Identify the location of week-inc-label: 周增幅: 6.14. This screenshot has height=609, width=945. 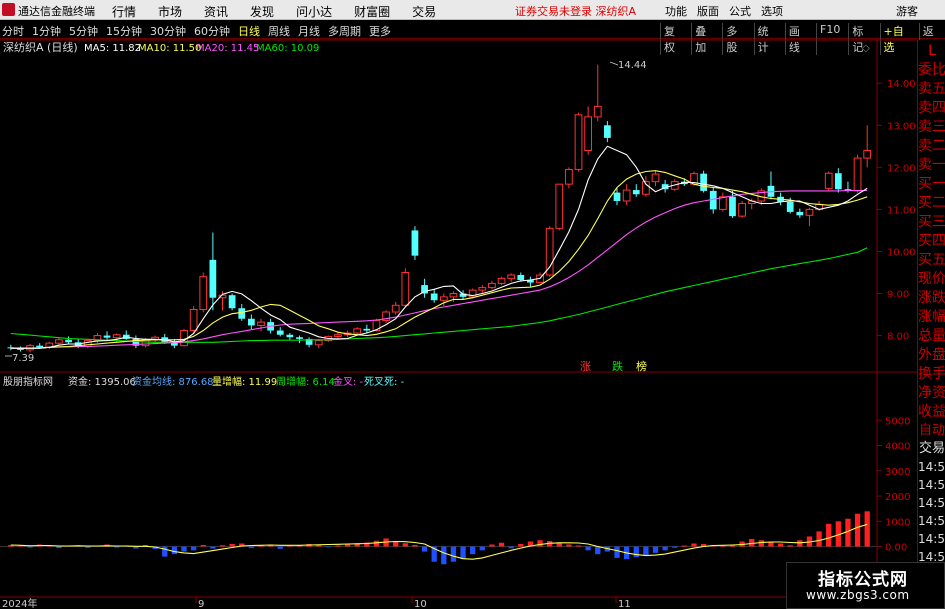
(305, 381).